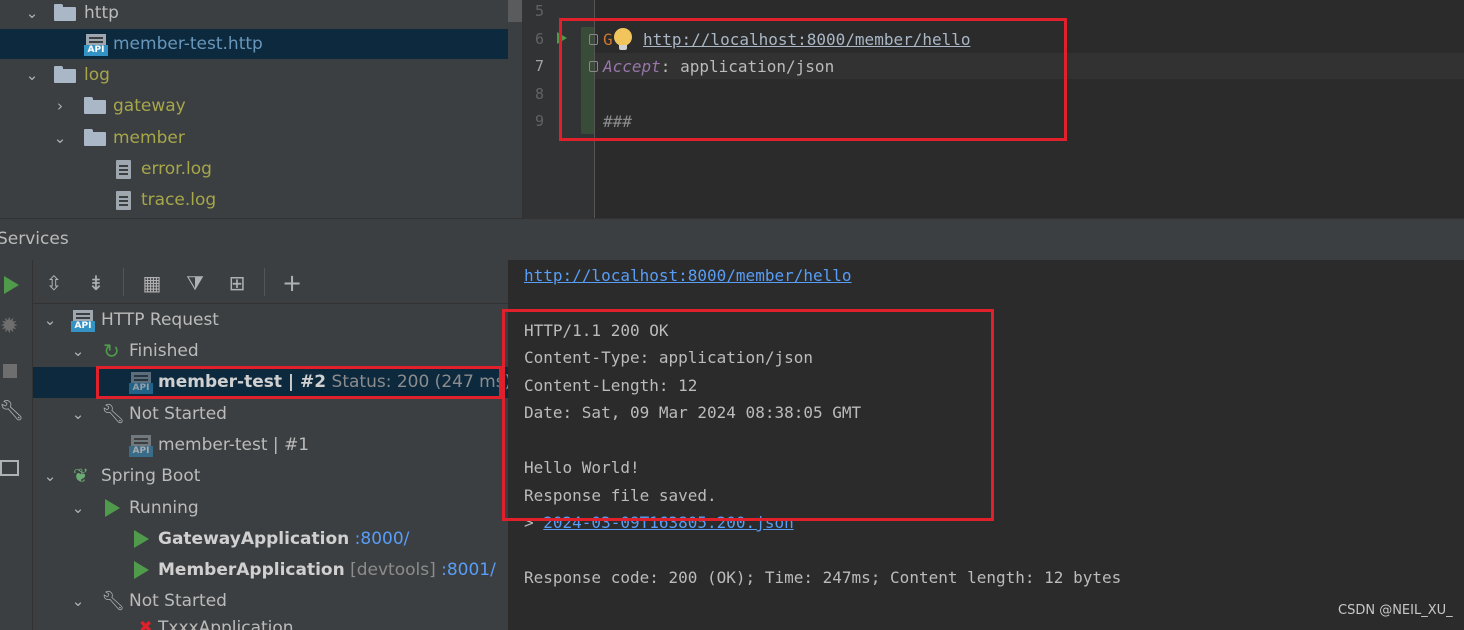 Image resolution: width=1464 pixels, height=630 pixels. What do you see at coordinates (149, 138) in the screenshot?
I see `tree-item-label: member` at bounding box center [149, 138].